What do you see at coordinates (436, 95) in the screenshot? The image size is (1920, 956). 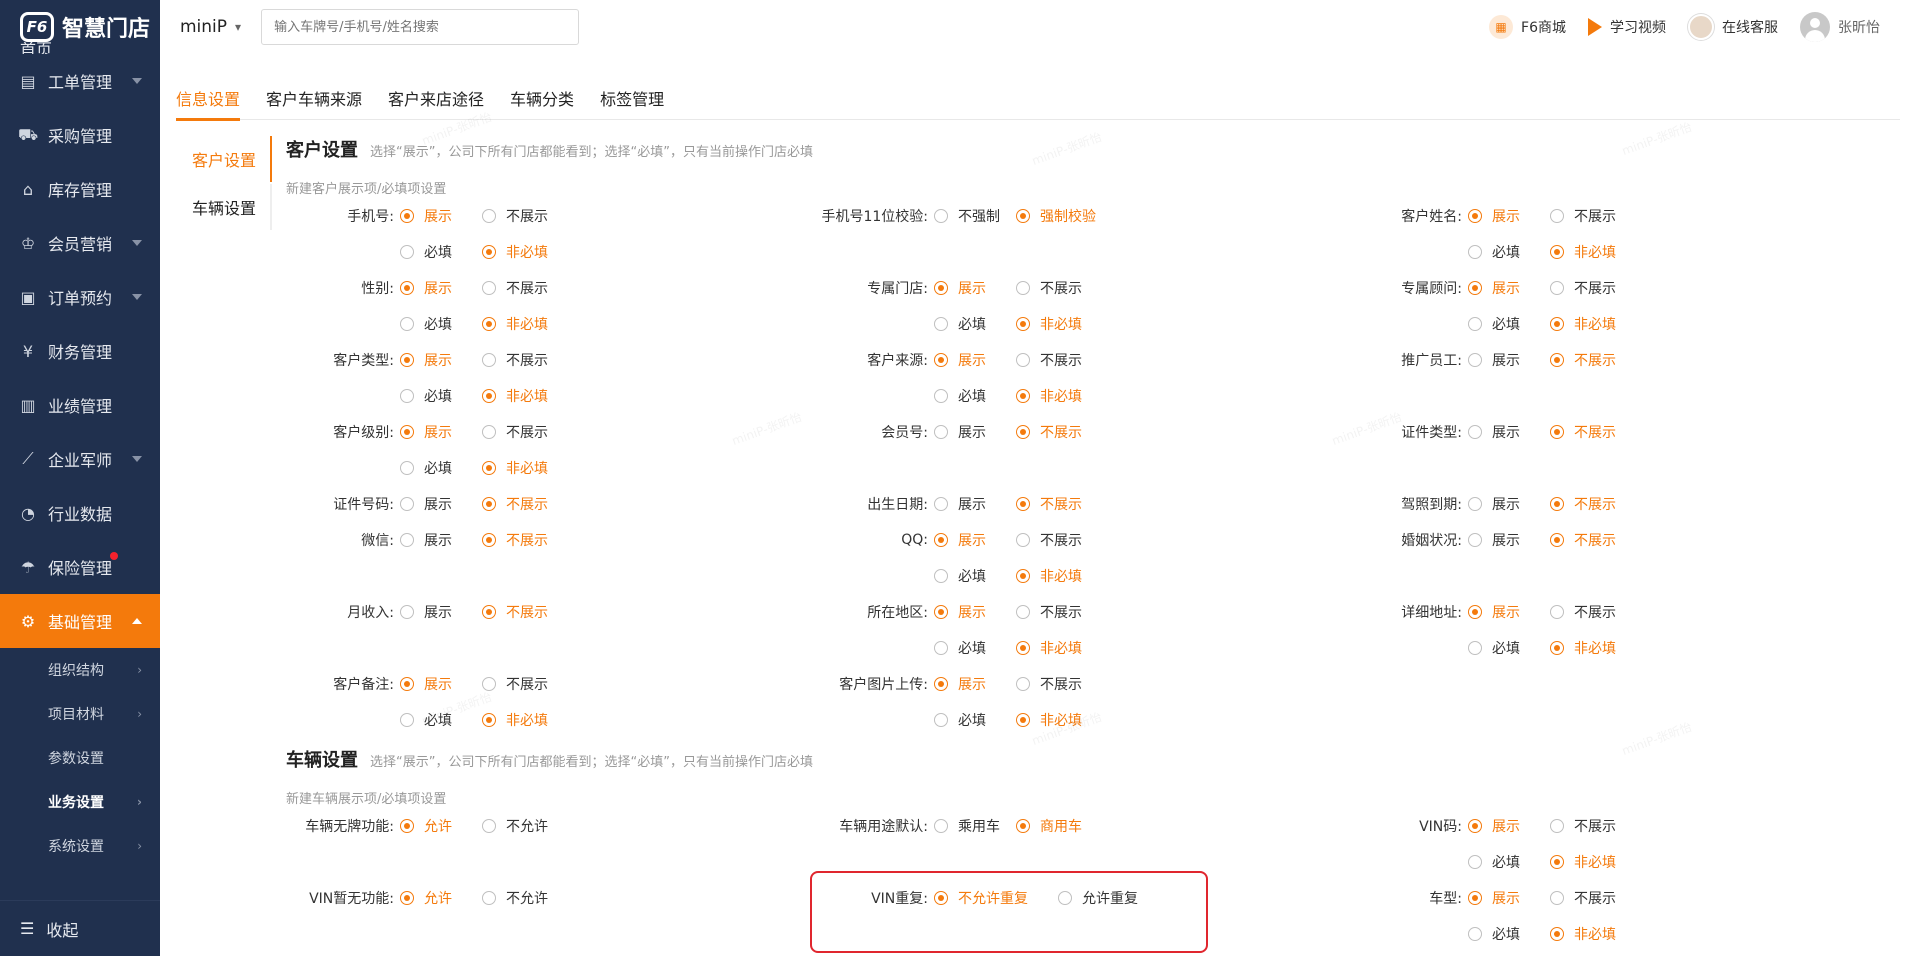 I see `tab-visit-channel: 客户来店途径` at bounding box center [436, 95].